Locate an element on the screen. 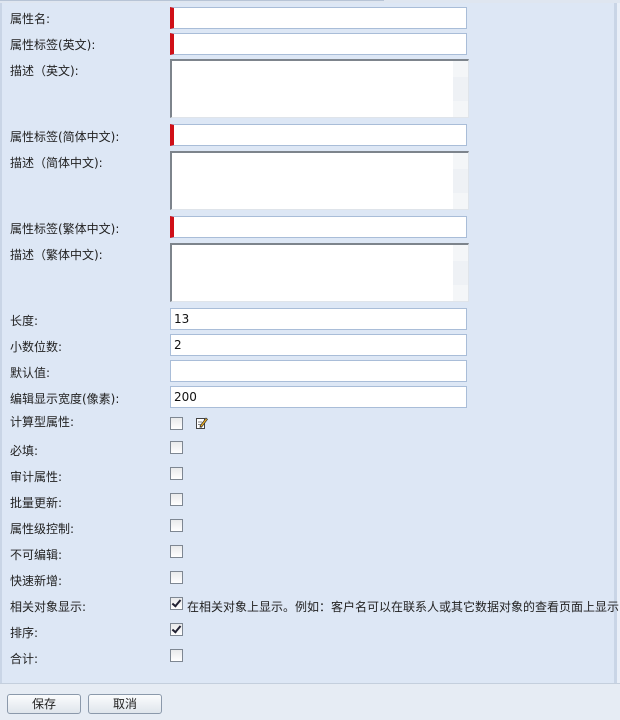 The width and height of the screenshot is (620, 720). label-zh-tw-input is located at coordinates (318, 227).